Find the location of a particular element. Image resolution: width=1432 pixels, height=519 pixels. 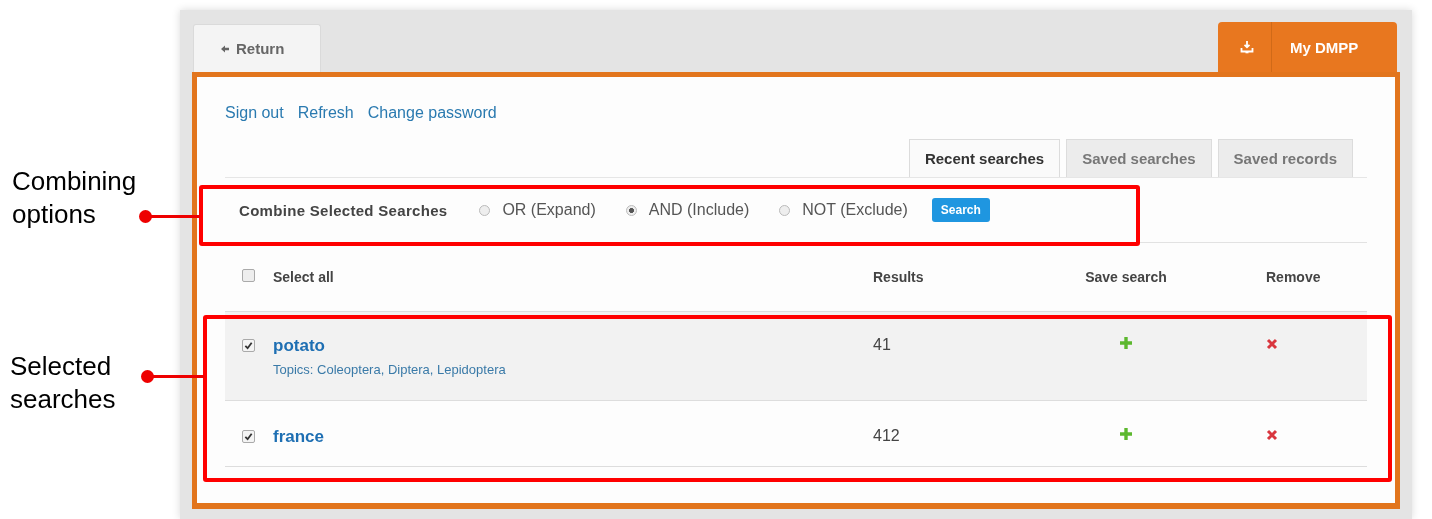

account-link: Change password is located at coordinates (432, 113).